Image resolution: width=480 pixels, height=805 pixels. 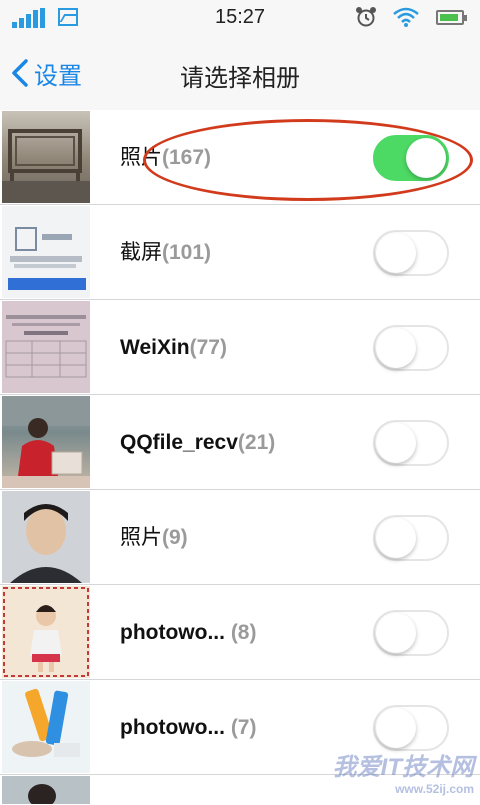 I want to click on album-label: WeiXin(77), so click(x=173, y=347).